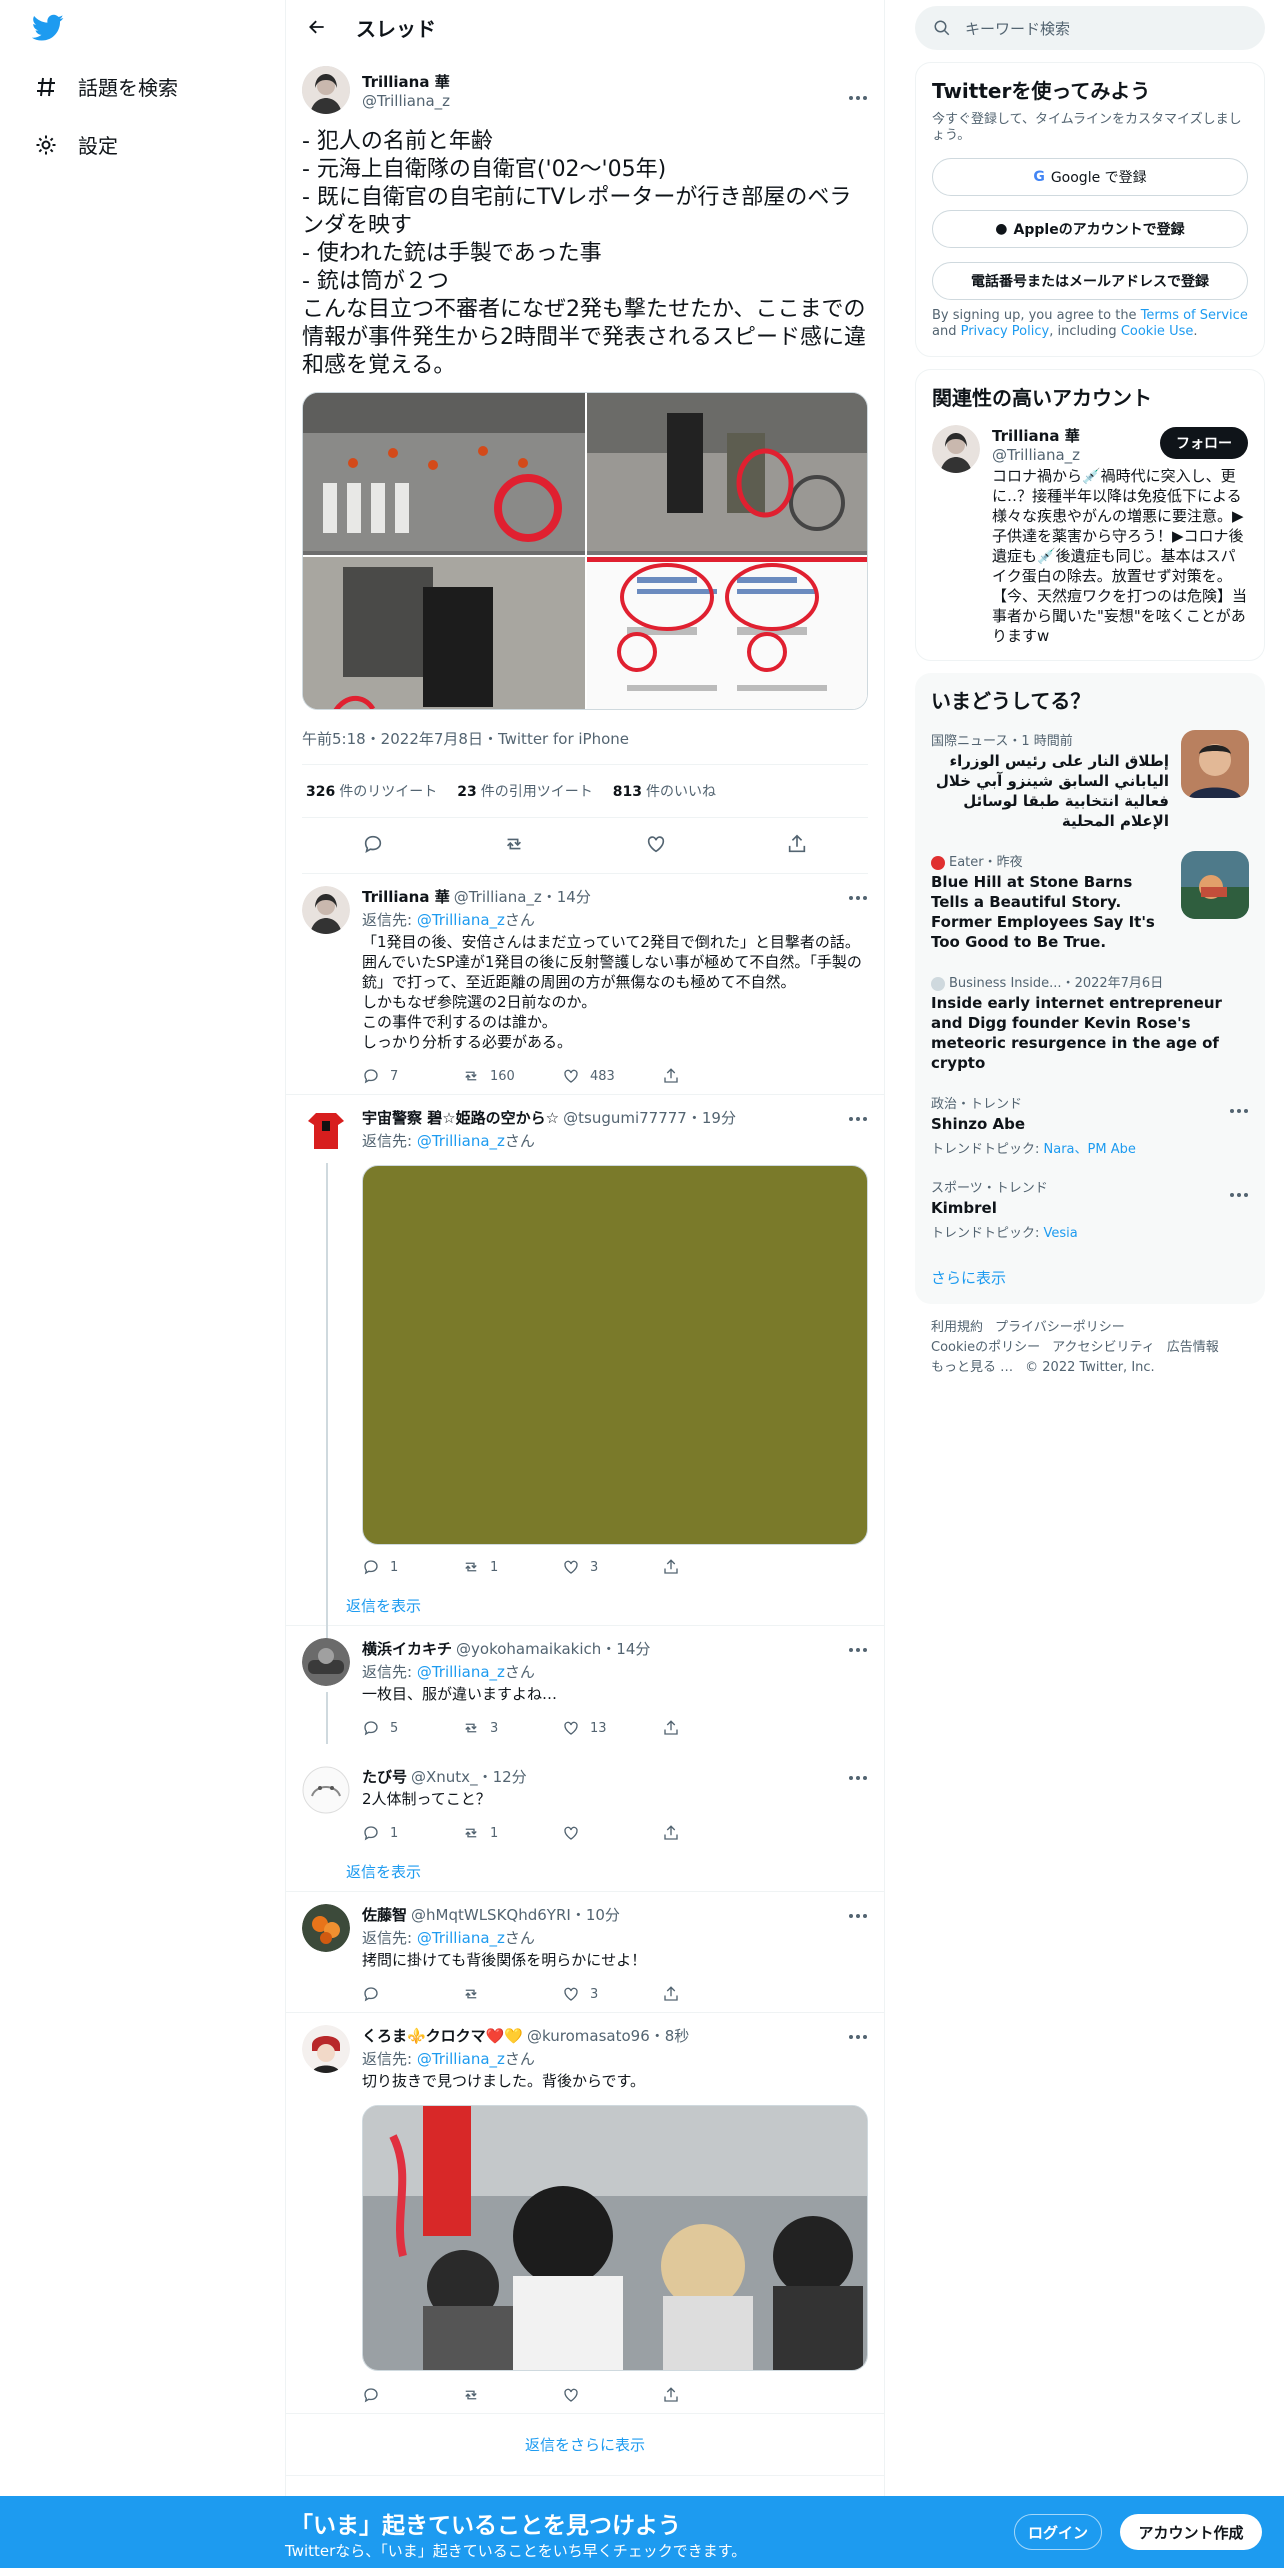 The width and height of the screenshot is (1284, 2568). I want to click on quotes-stat: 23 件の引用ツイート, so click(524, 791).